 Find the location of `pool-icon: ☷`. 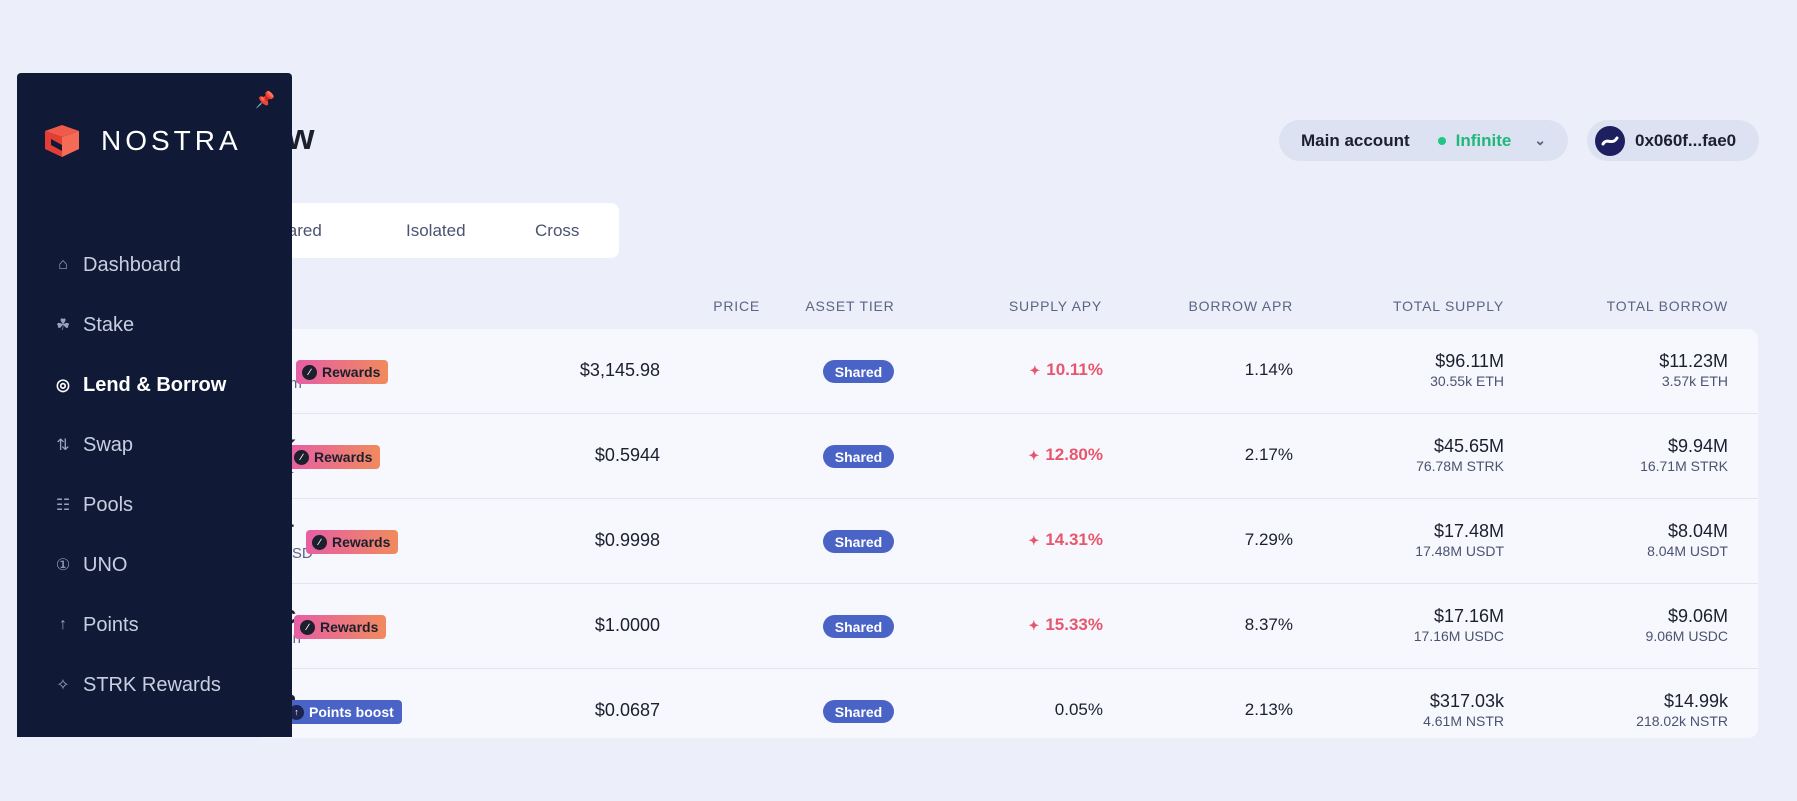

pool-icon: ☷ is located at coordinates (63, 505).